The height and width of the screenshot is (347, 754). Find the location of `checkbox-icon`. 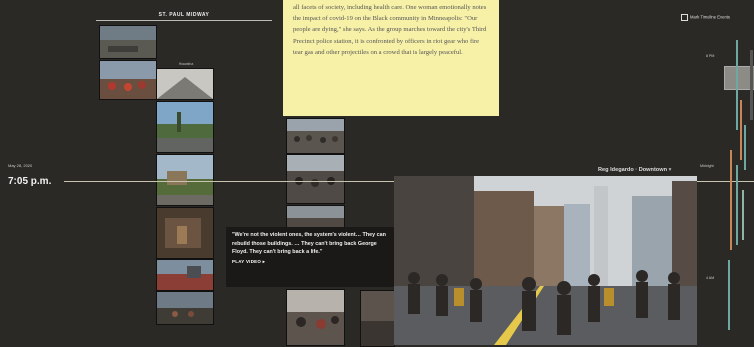

checkbox-icon is located at coordinates (684, 17).